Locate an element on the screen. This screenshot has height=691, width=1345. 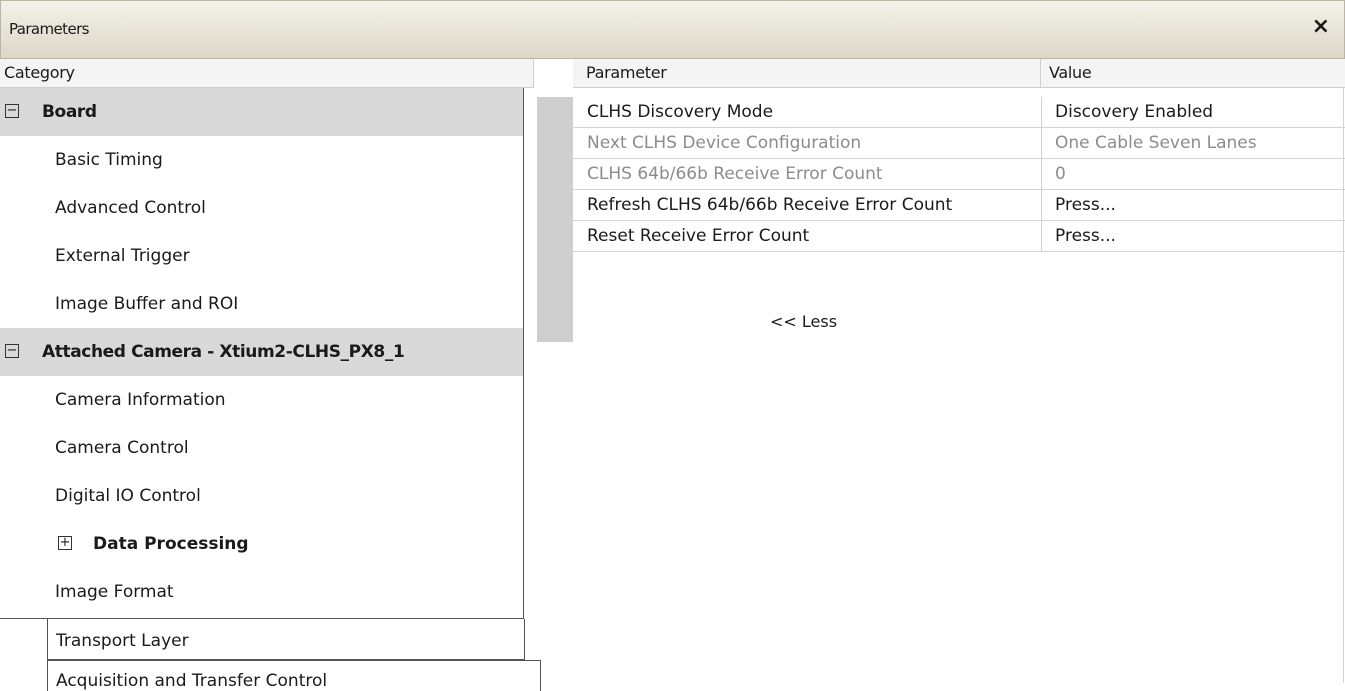
category-label: Camera Control is located at coordinates (122, 448).